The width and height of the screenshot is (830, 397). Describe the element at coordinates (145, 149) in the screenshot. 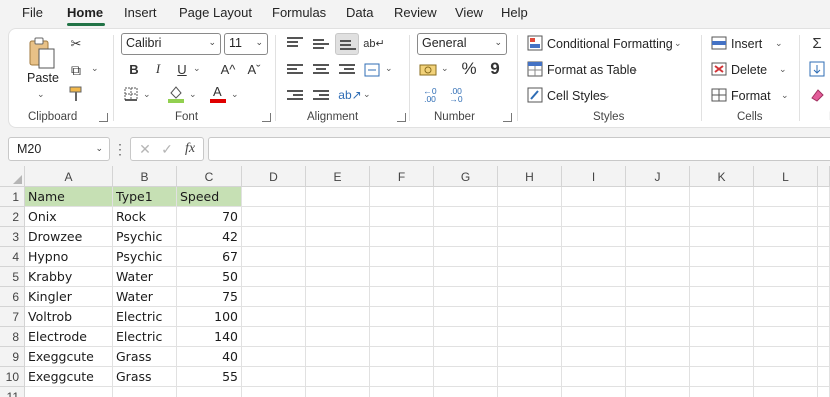

I see `cancel-icon: ✕` at that location.